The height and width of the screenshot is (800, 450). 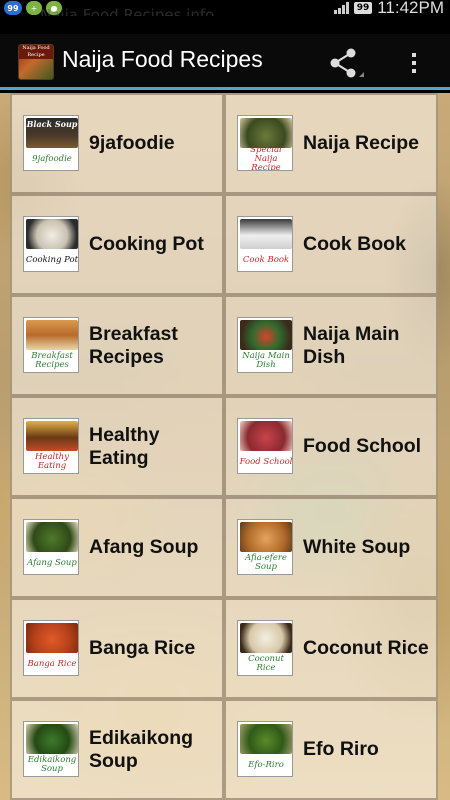 I want to click on thumbnail-caption: 9jafoodie, so click(x=52, y=158).